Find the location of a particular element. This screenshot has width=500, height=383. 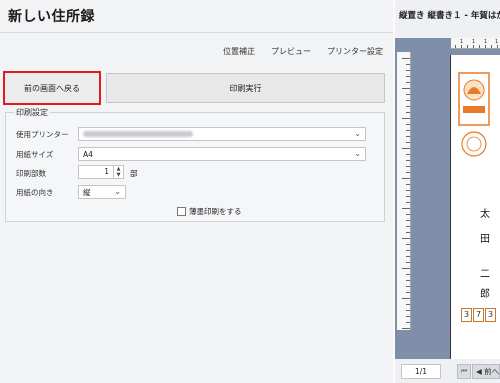

light-ink-label: 薄墨印刷をする is located at coordinates (215, 211).